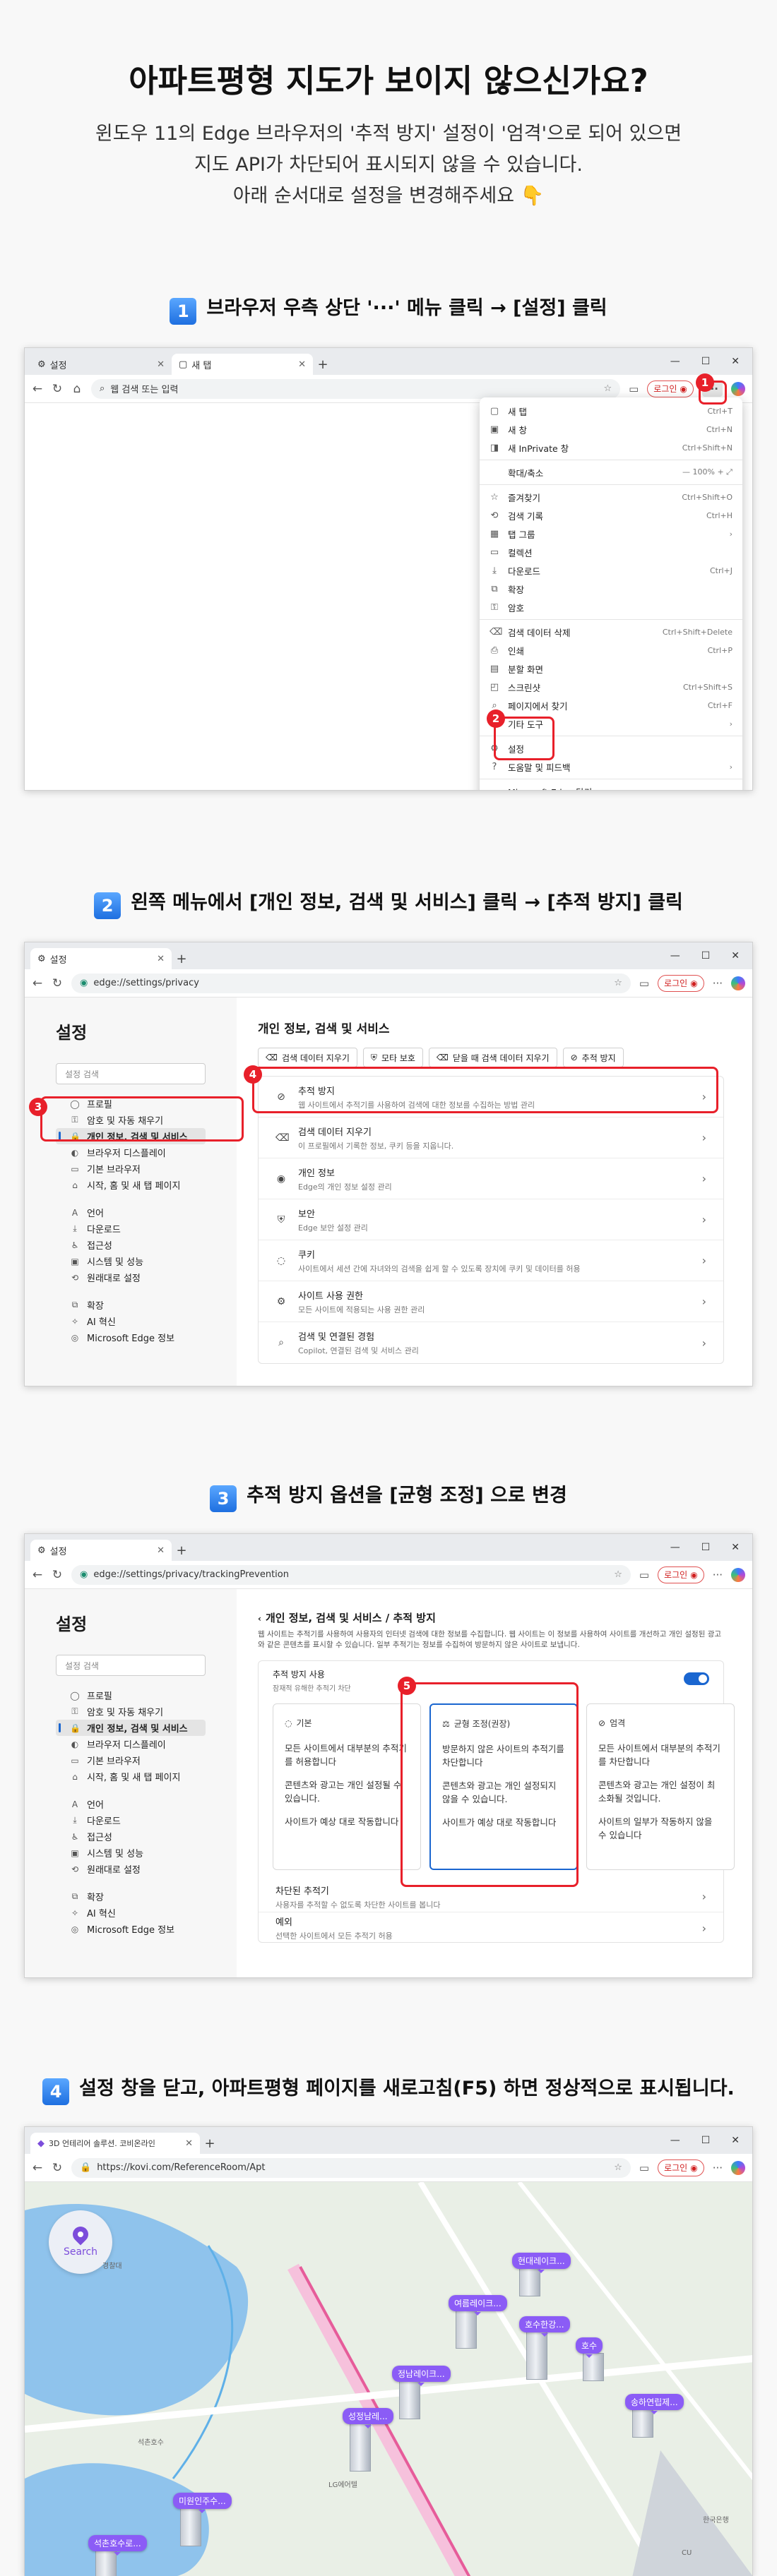 The width and height of the screenshot is (777, 2576). Describe the element at coordinates (611, 607) in the screenshot. I see `menu-item: ⚿ 암호` at that location.